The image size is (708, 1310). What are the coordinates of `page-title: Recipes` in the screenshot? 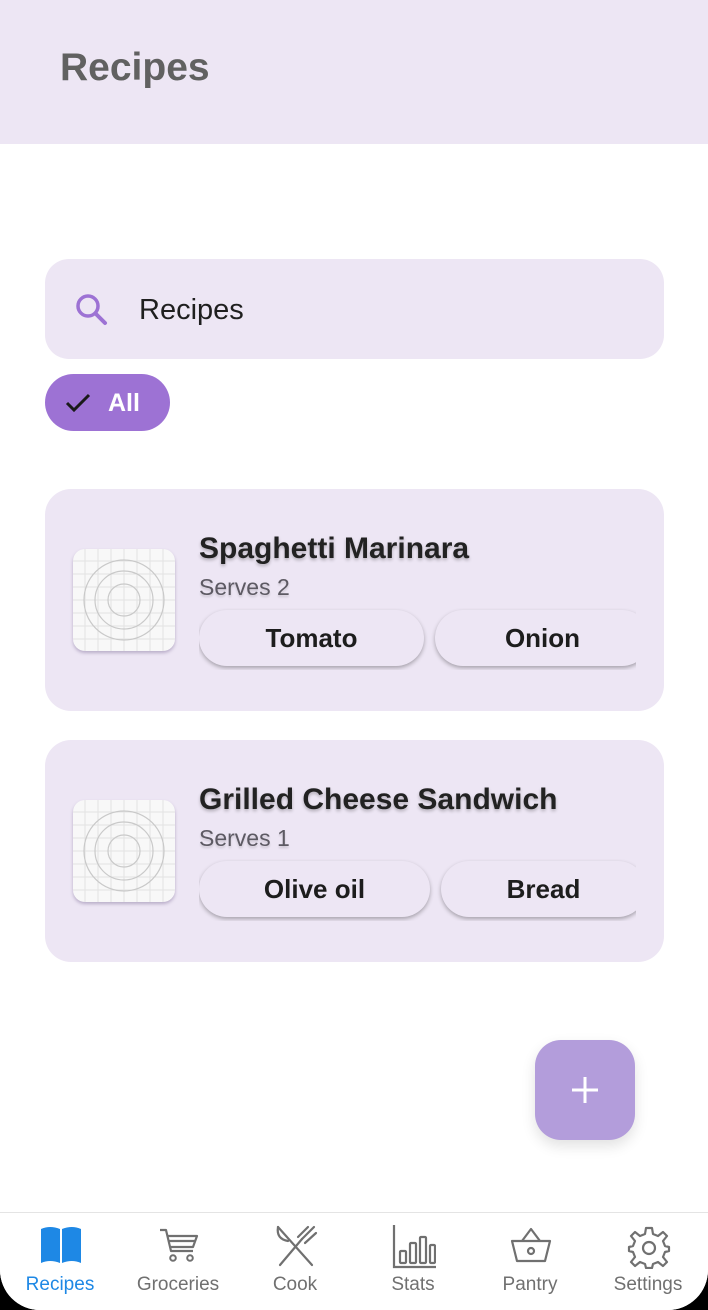 It's located at (135, 67).